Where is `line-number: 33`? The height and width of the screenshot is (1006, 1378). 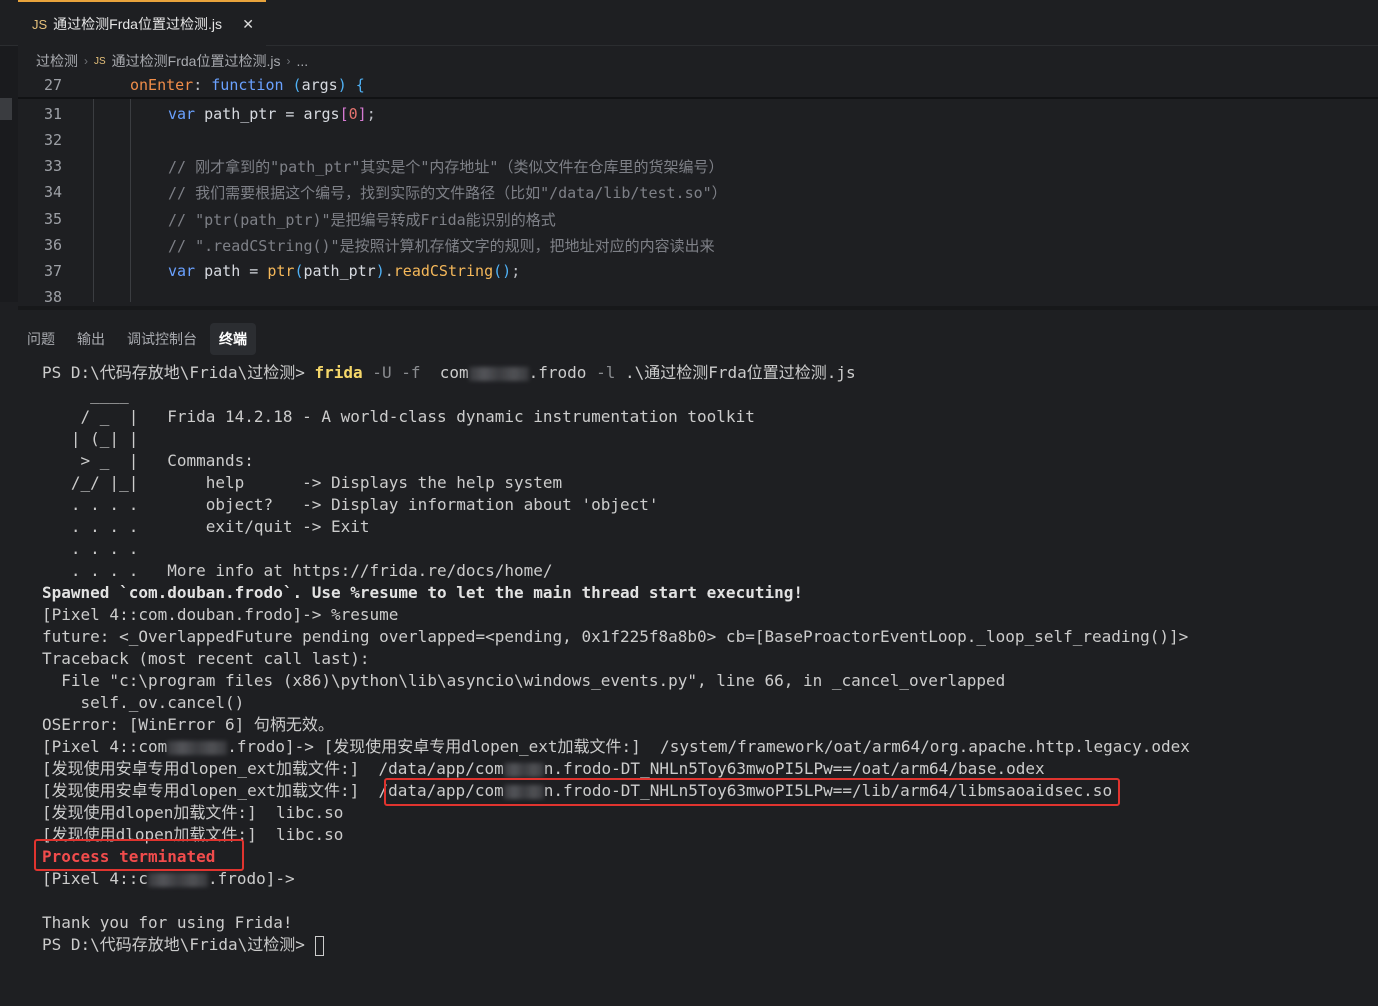
line-number: 33 is located at coordinates (52, 166).